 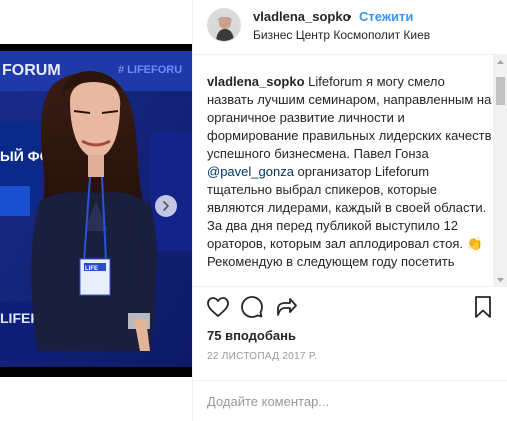 What do you see at coordinates (500, 170) in the screenshot?
I see `comments-scrollbar` at bounding box center [500, 170].